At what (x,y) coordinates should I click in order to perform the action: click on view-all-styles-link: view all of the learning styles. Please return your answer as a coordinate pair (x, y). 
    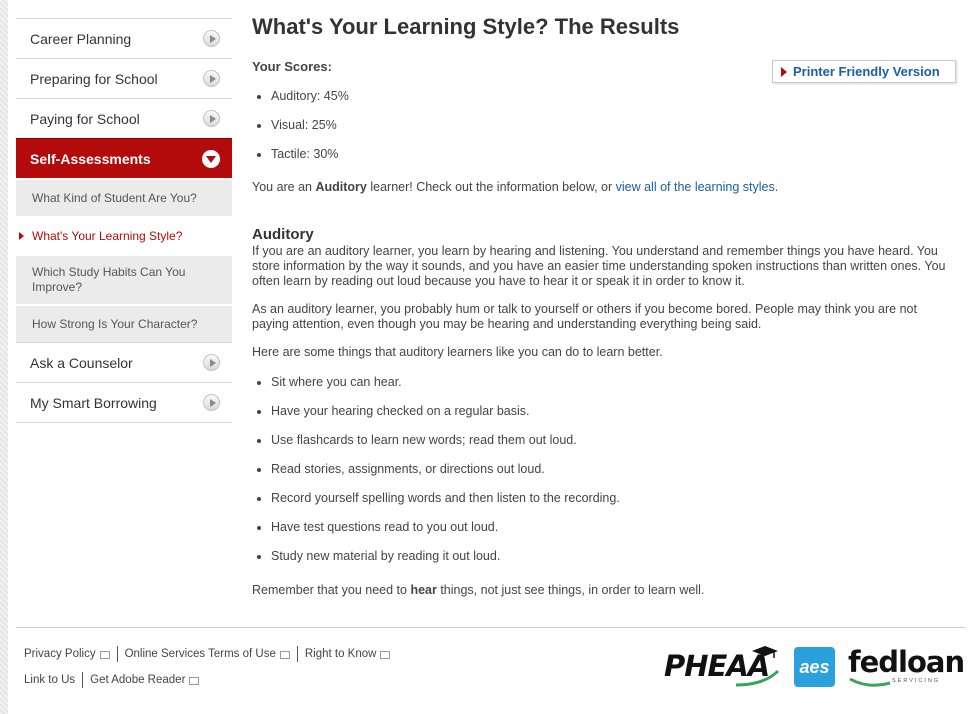
    Looking at the image, I should click on (695, 187).